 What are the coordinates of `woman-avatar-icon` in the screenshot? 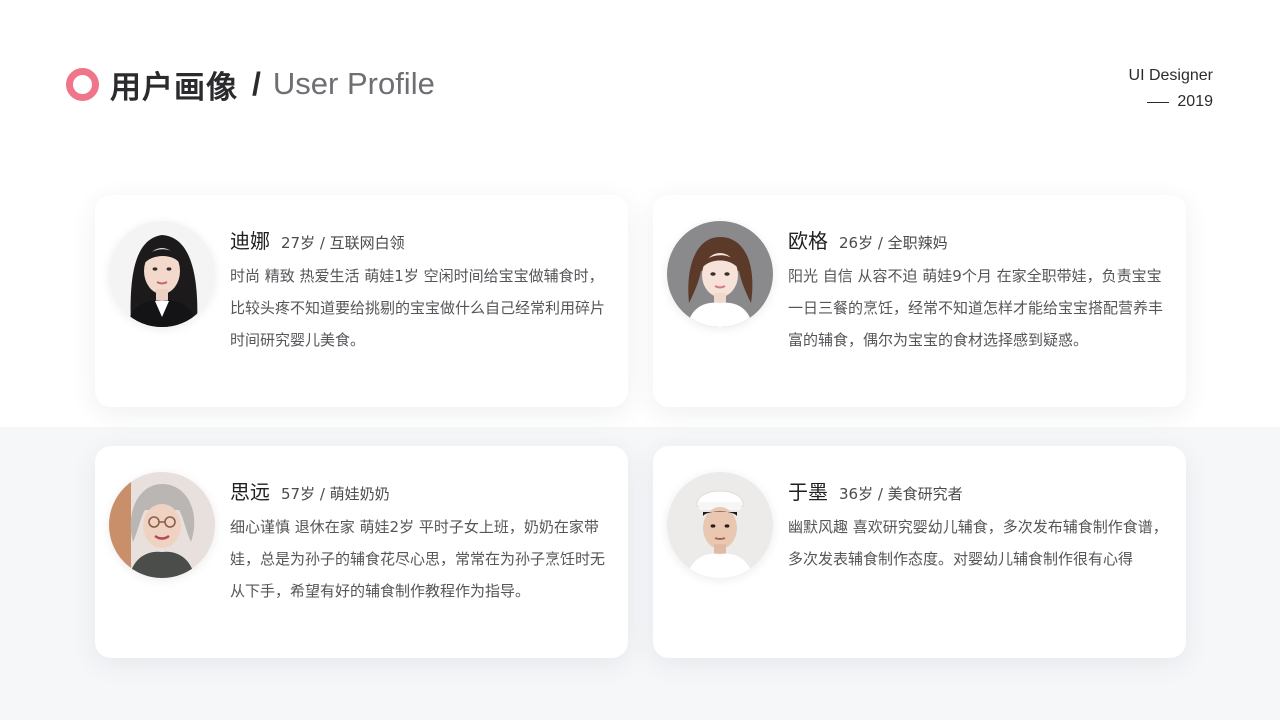 It's located at (162, 274).